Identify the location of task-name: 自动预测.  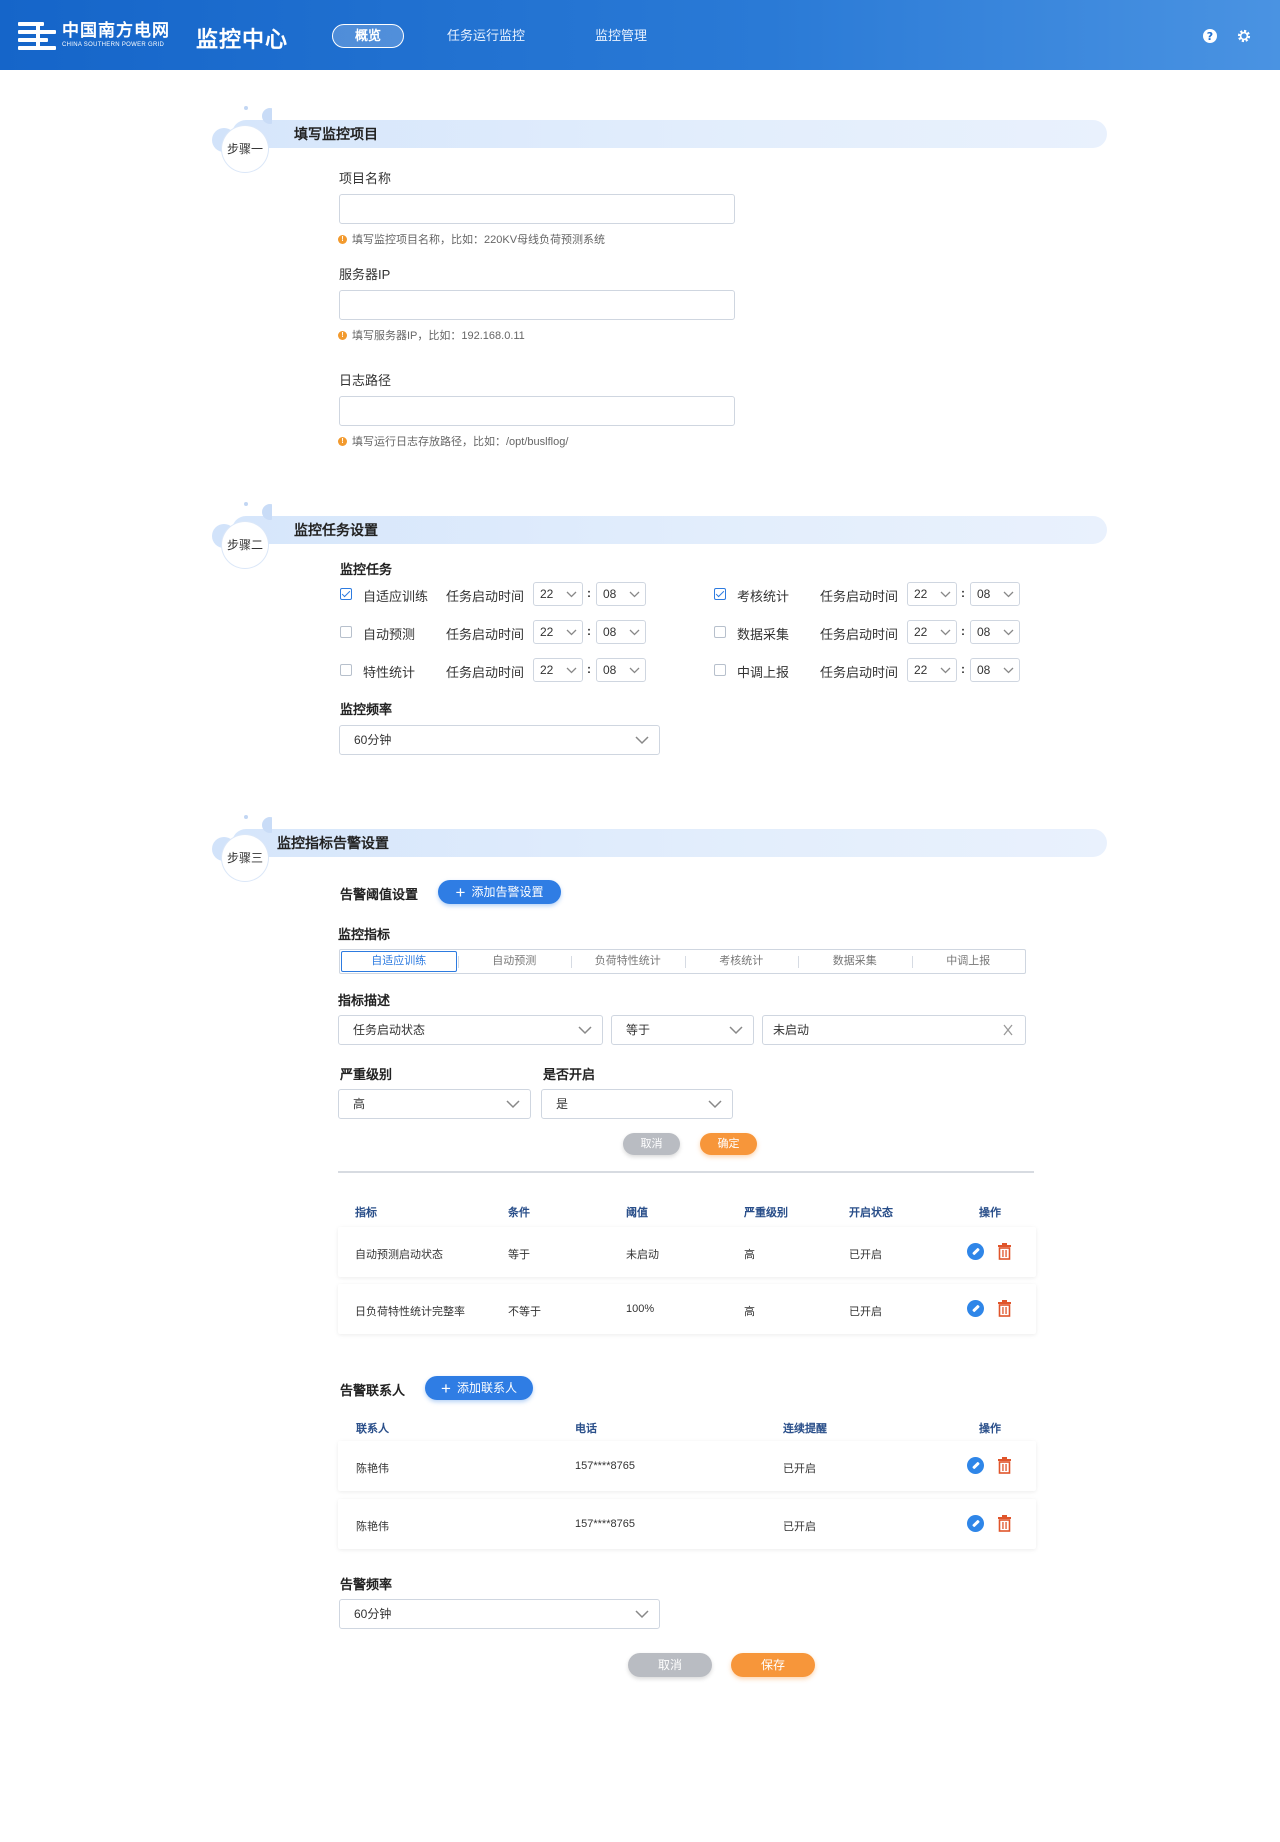
(389, 634).